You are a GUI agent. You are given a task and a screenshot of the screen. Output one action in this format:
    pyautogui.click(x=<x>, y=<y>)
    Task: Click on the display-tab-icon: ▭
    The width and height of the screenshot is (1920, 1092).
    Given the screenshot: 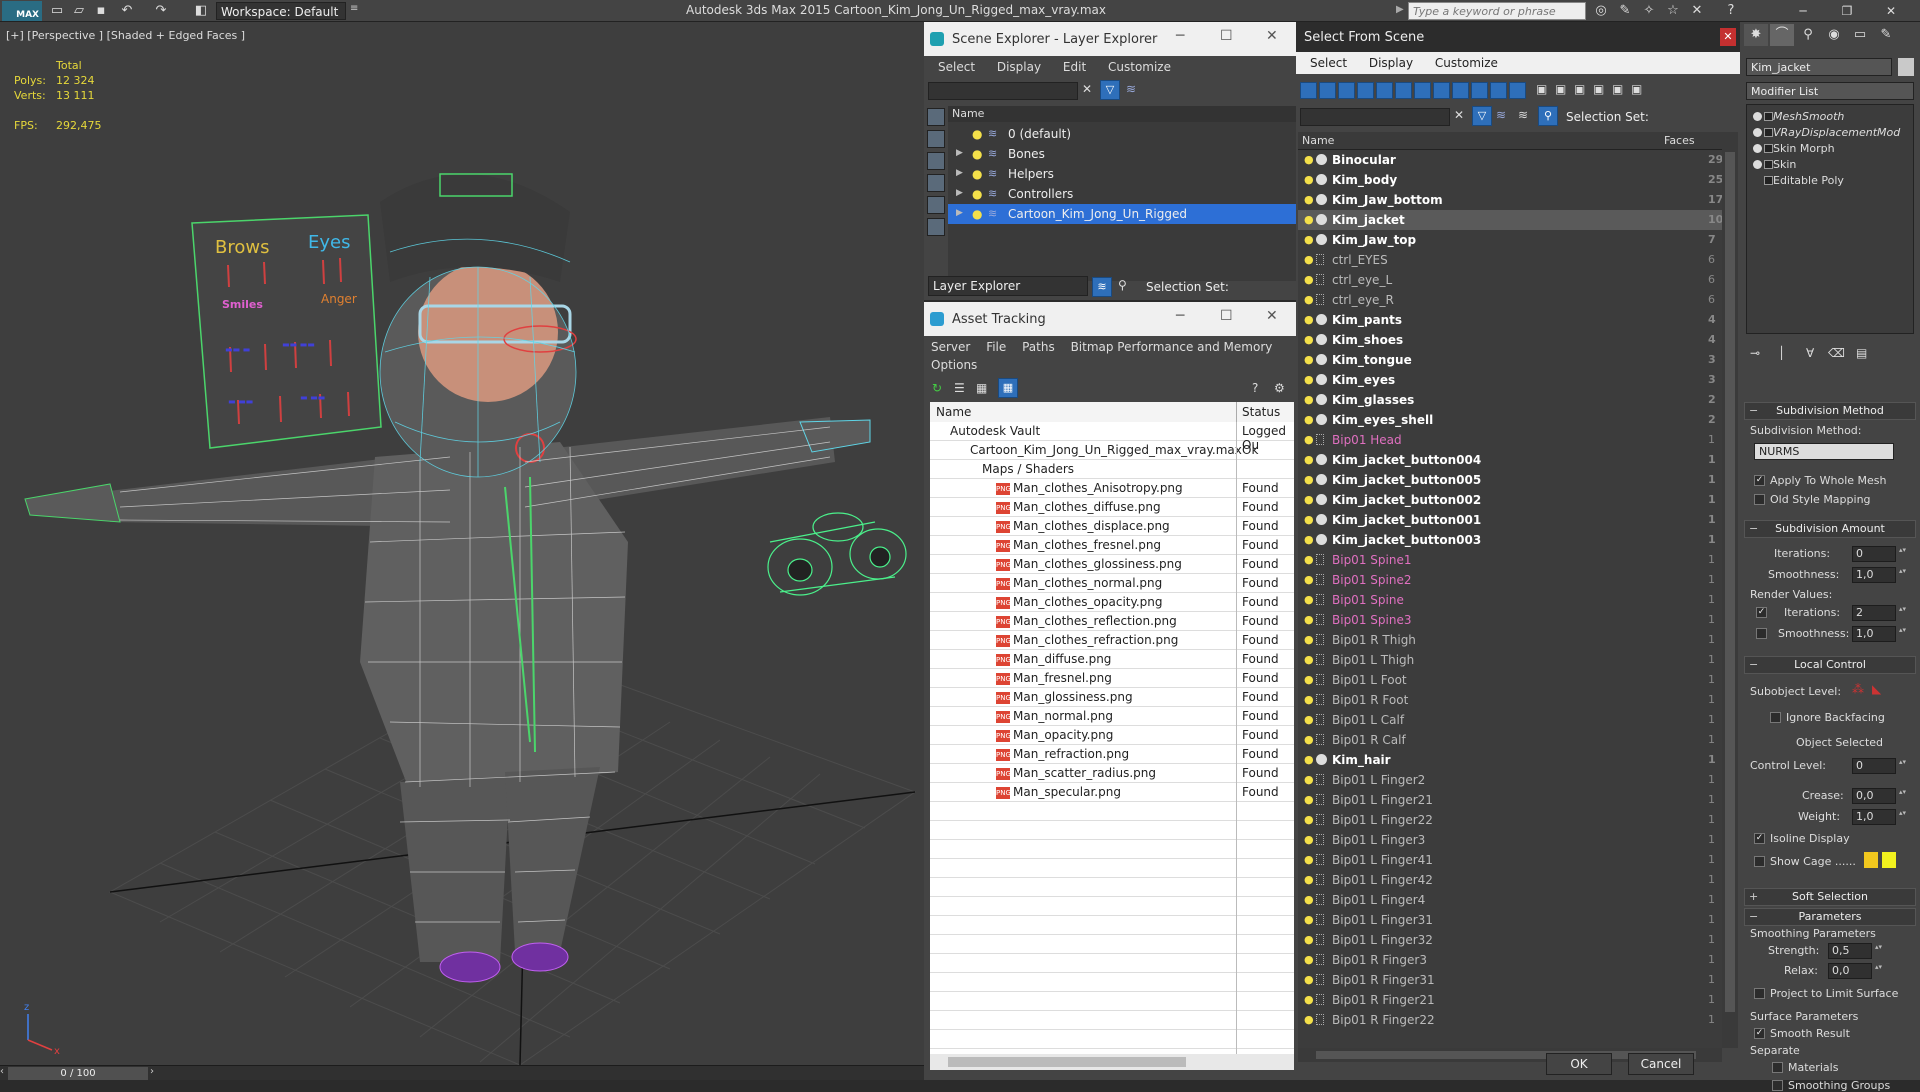 What is the action you would take?
    pyautogui.click(x=1860, y=35)
    